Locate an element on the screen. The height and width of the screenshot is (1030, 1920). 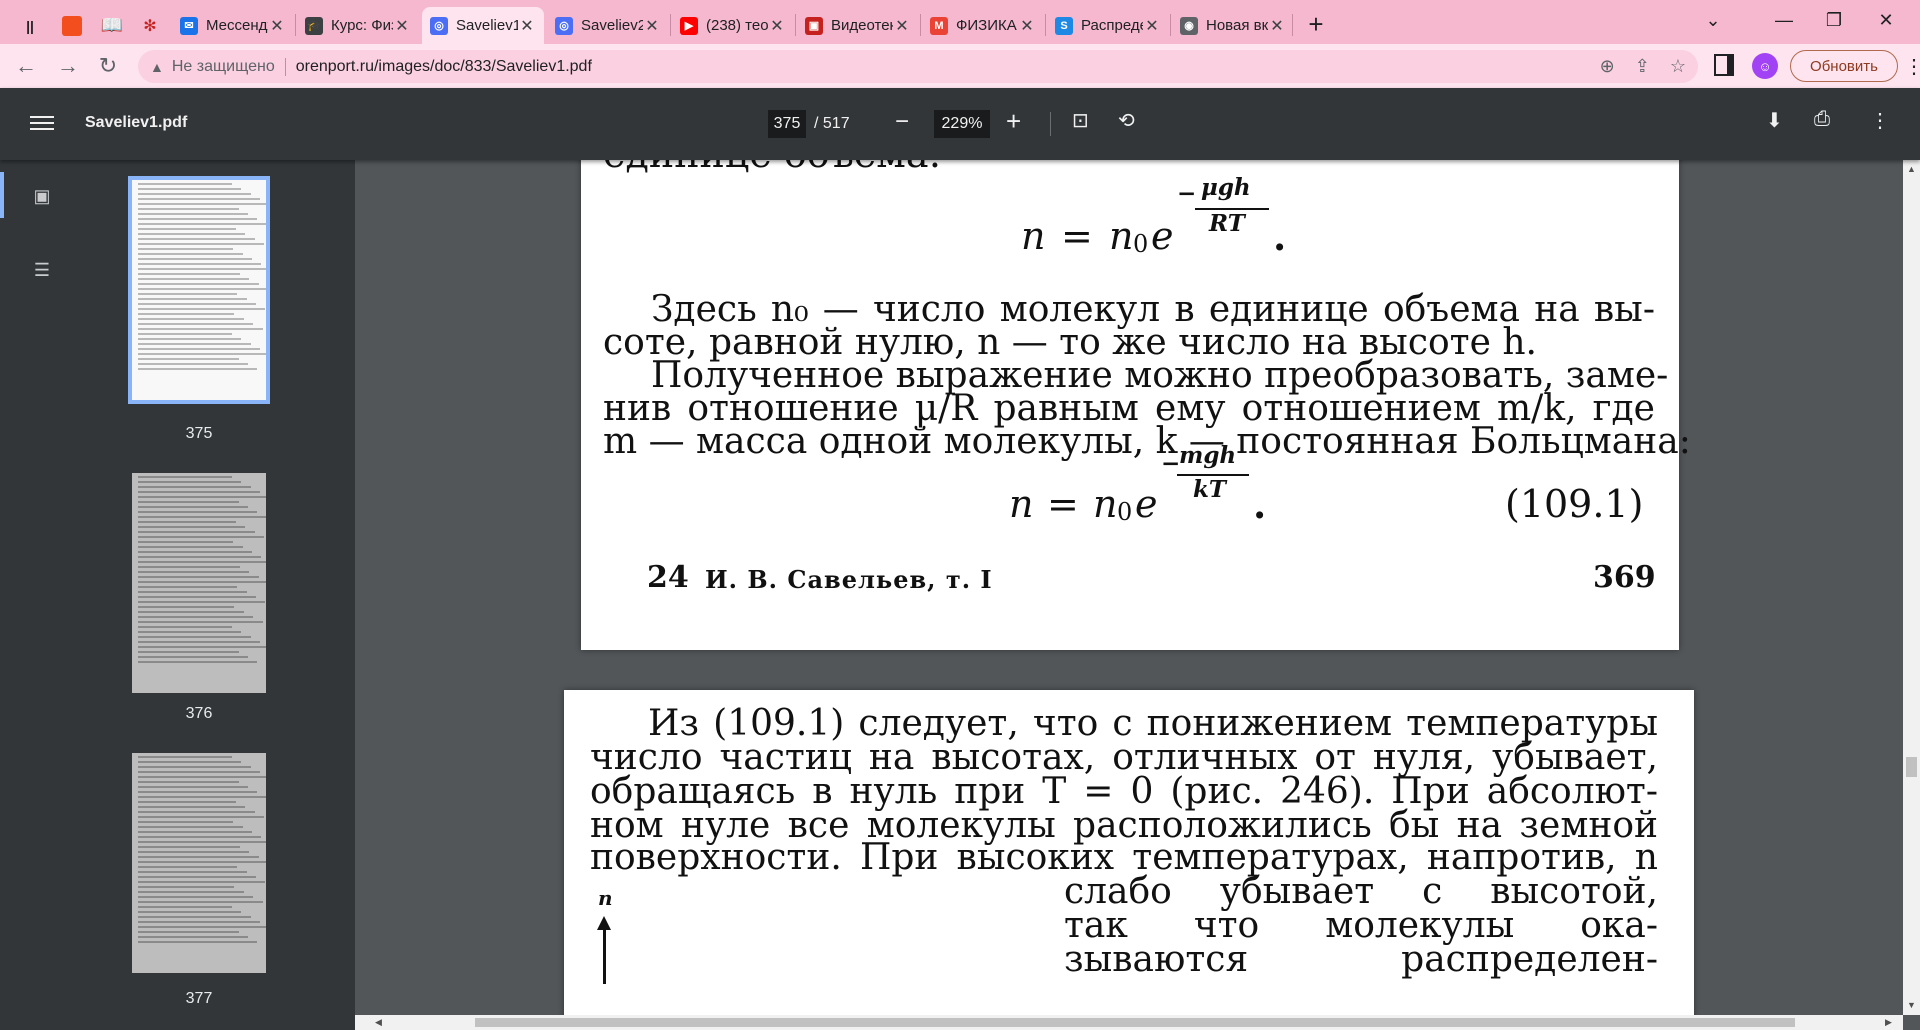
page-text: 24 is located at coordinates (668, 577).